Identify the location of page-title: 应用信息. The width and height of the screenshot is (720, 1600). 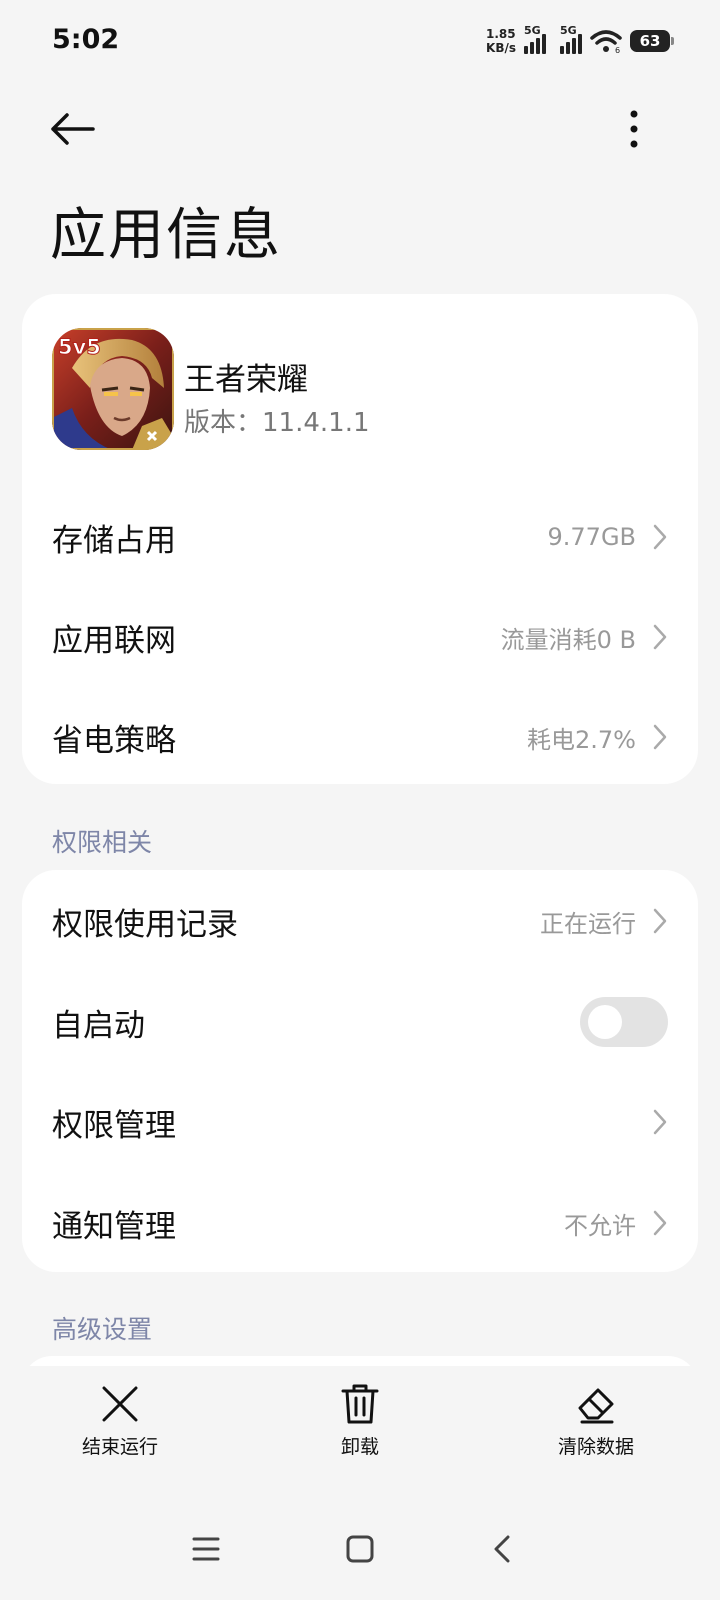
(166, 235).